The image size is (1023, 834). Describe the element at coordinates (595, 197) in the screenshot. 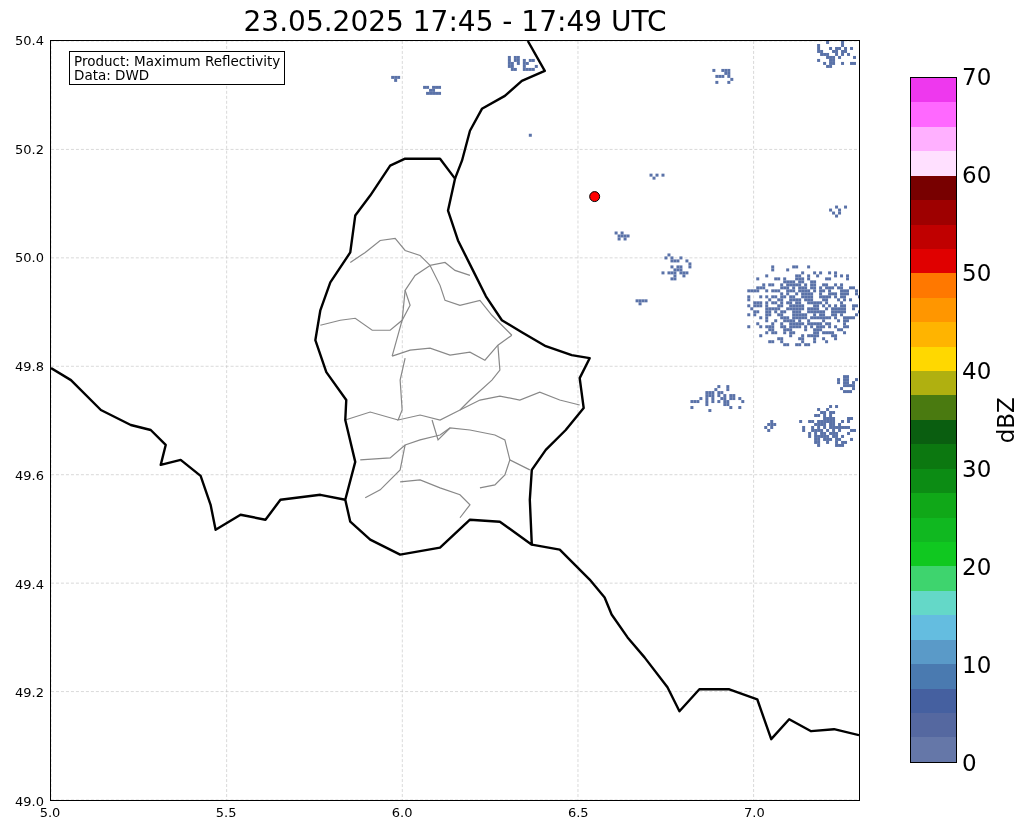

I see `location-marker` at that location.